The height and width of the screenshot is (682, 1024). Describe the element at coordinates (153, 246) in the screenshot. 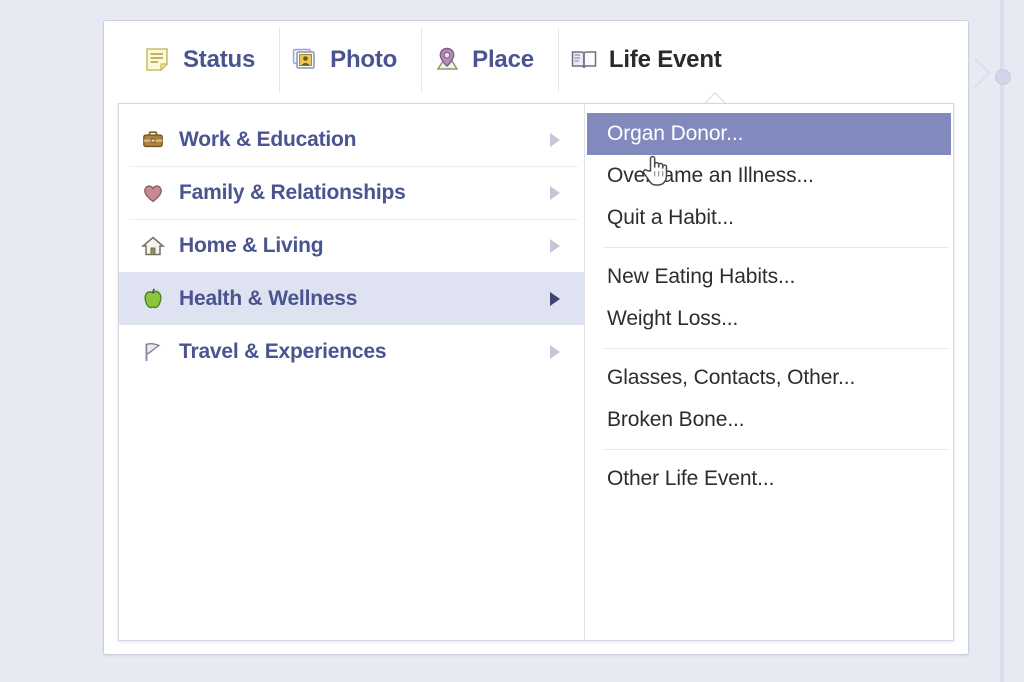

I see `house-icon` at that location.